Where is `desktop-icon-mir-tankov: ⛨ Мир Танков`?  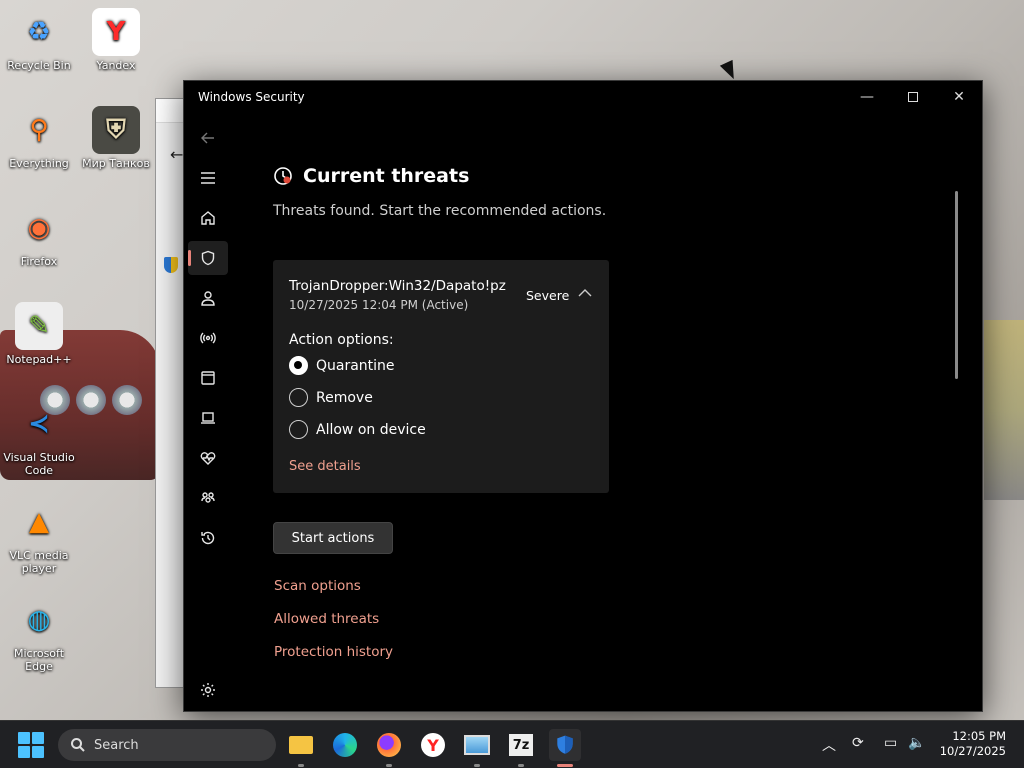 desktop-icon-mir-tankov: ⛨ Мир Танков is located at coordinates (116, 138).